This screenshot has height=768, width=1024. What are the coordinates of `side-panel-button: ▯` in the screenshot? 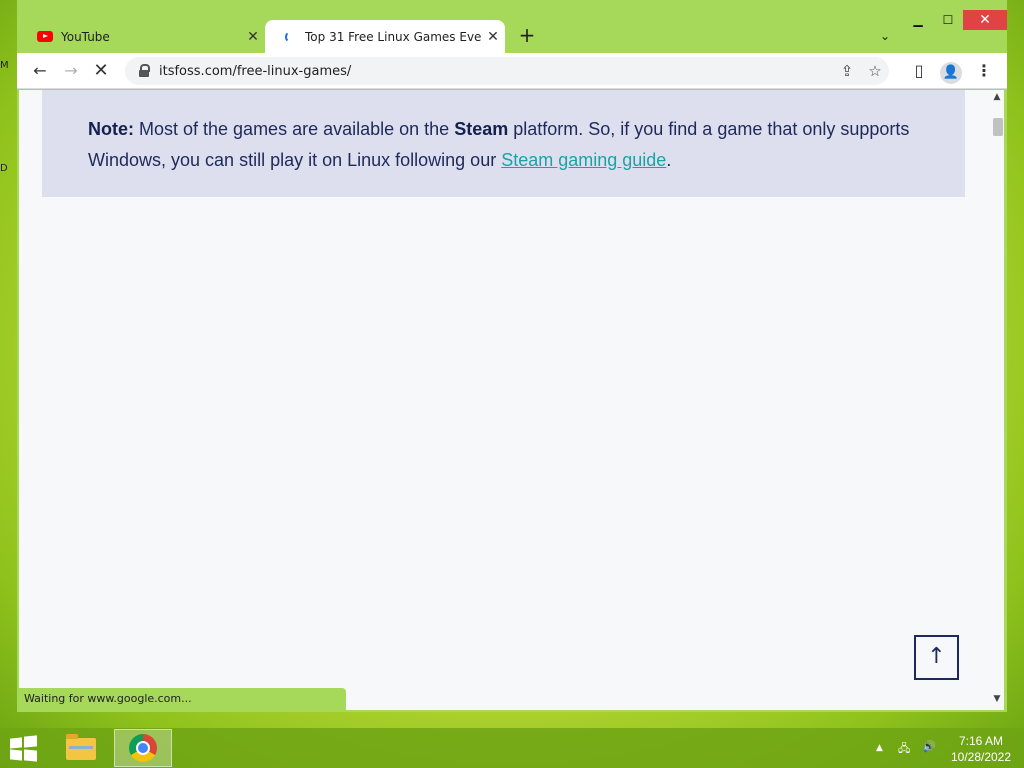 It's located at (919, 71).